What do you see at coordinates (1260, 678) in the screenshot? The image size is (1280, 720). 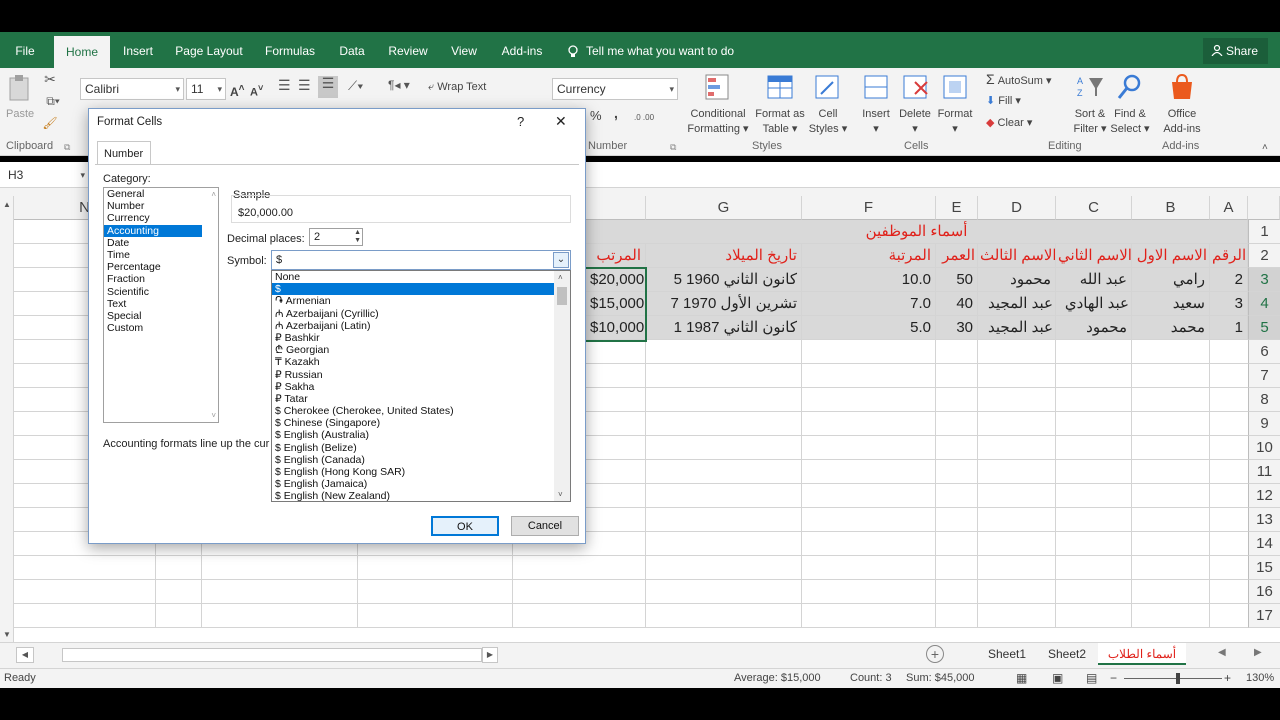 I see `zoom-level: 130%` at bounding box center [1260, 678].